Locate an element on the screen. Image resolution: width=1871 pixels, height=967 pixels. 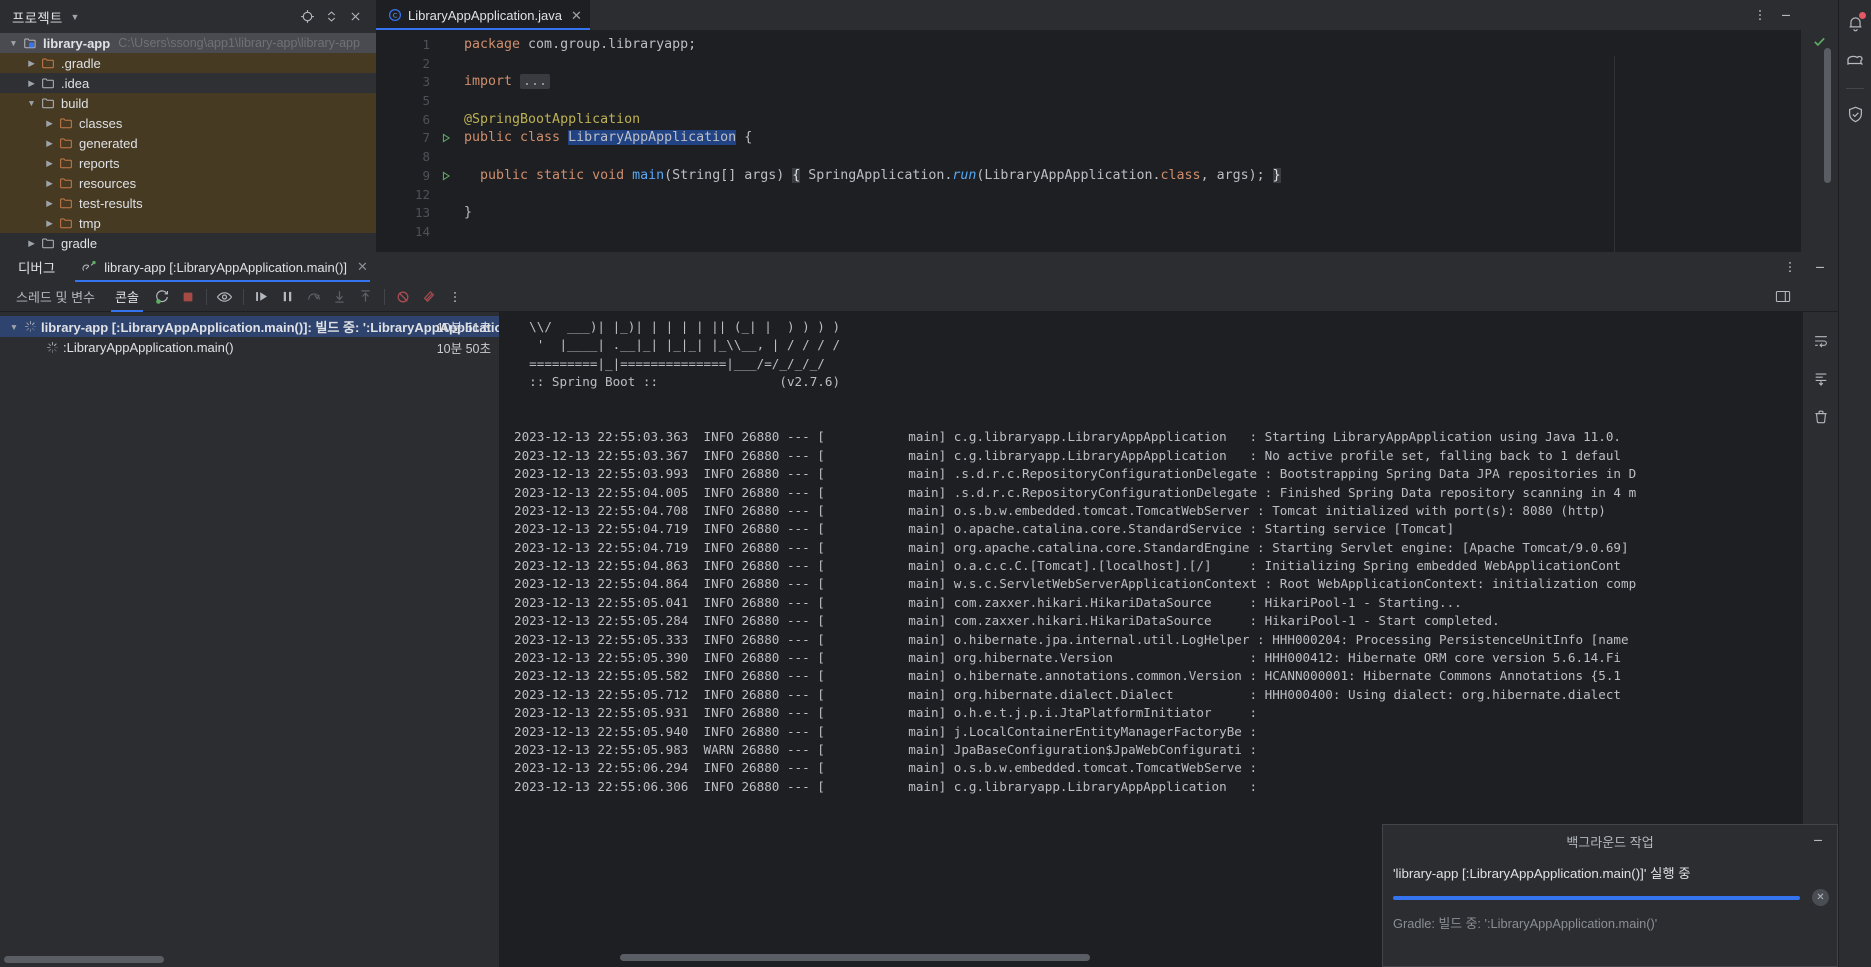
locate-icon is located at coordinates (307, 17).